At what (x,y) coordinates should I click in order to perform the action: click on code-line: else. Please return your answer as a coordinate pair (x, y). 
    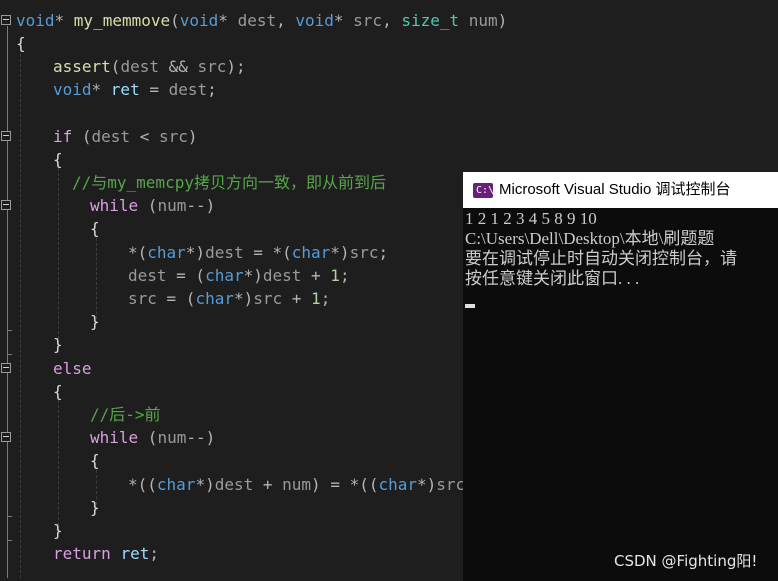
    Looking at the image, I should click on (72, 368).